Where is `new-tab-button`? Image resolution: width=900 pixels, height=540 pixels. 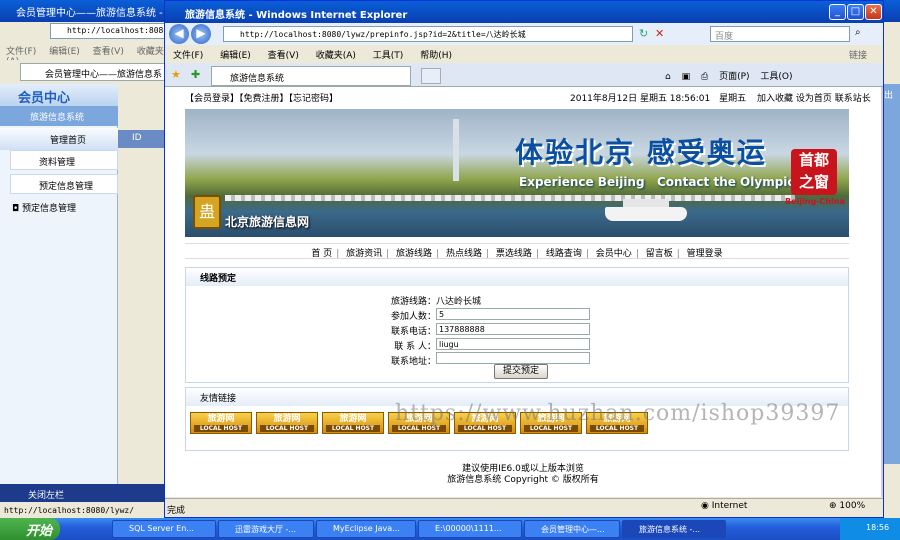 new-tab-button is located at coordinates (431, 76).